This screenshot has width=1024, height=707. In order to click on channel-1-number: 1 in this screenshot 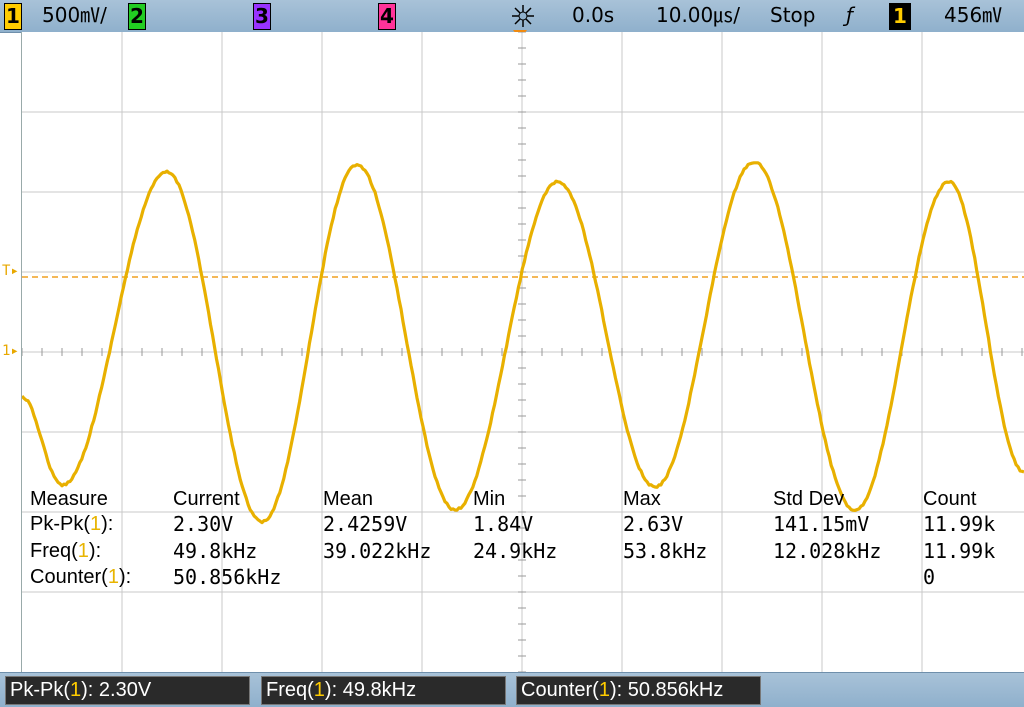, I will do `click(13, 16)`.